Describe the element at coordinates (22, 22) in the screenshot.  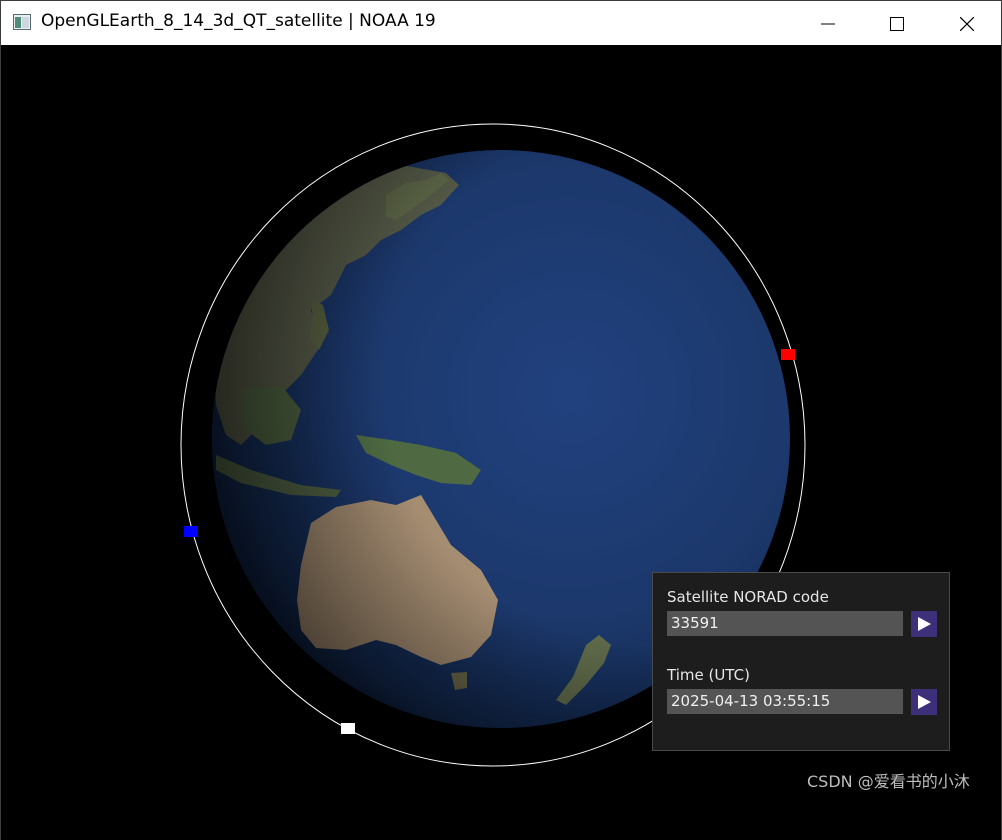
I see `qt-window-icon` at that location.